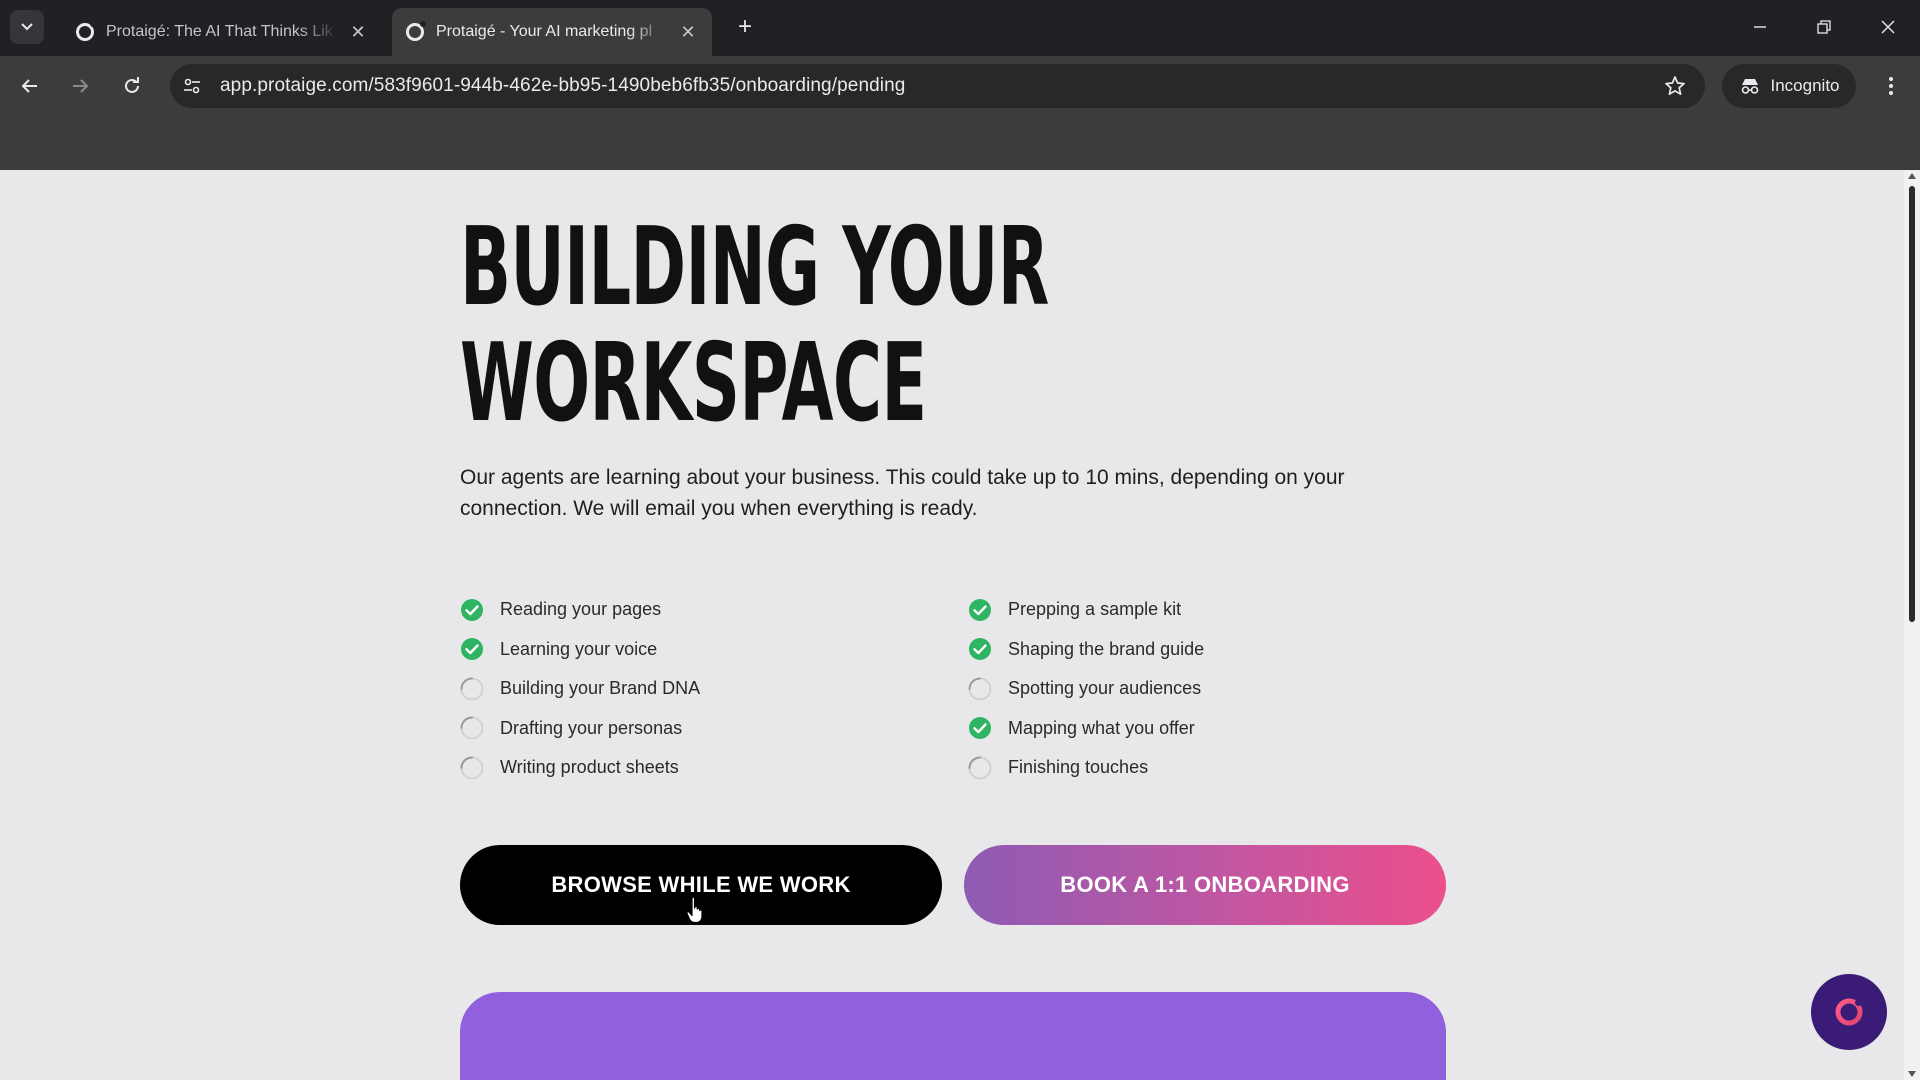 This screenshot has height=1080, width=1920. I want to click on incognito-label: Incognito, so click(1805, 85).